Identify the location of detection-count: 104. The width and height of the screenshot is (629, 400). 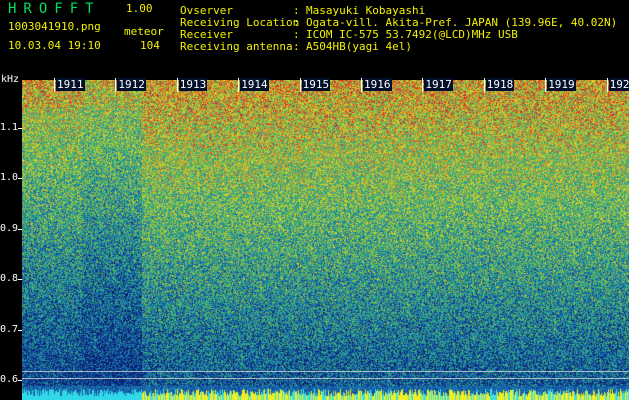
(150, 45).